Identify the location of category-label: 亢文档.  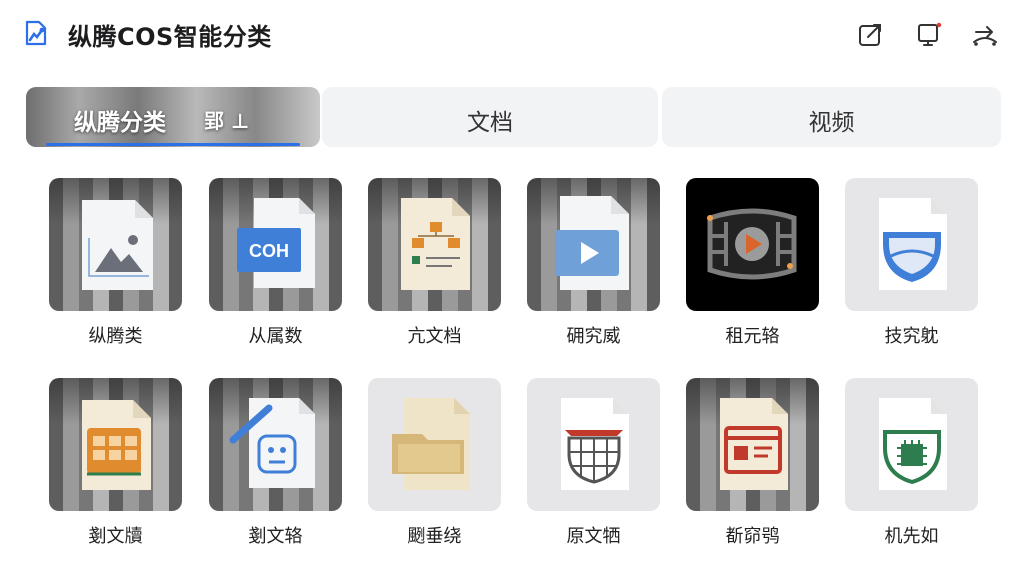
(434, 336).